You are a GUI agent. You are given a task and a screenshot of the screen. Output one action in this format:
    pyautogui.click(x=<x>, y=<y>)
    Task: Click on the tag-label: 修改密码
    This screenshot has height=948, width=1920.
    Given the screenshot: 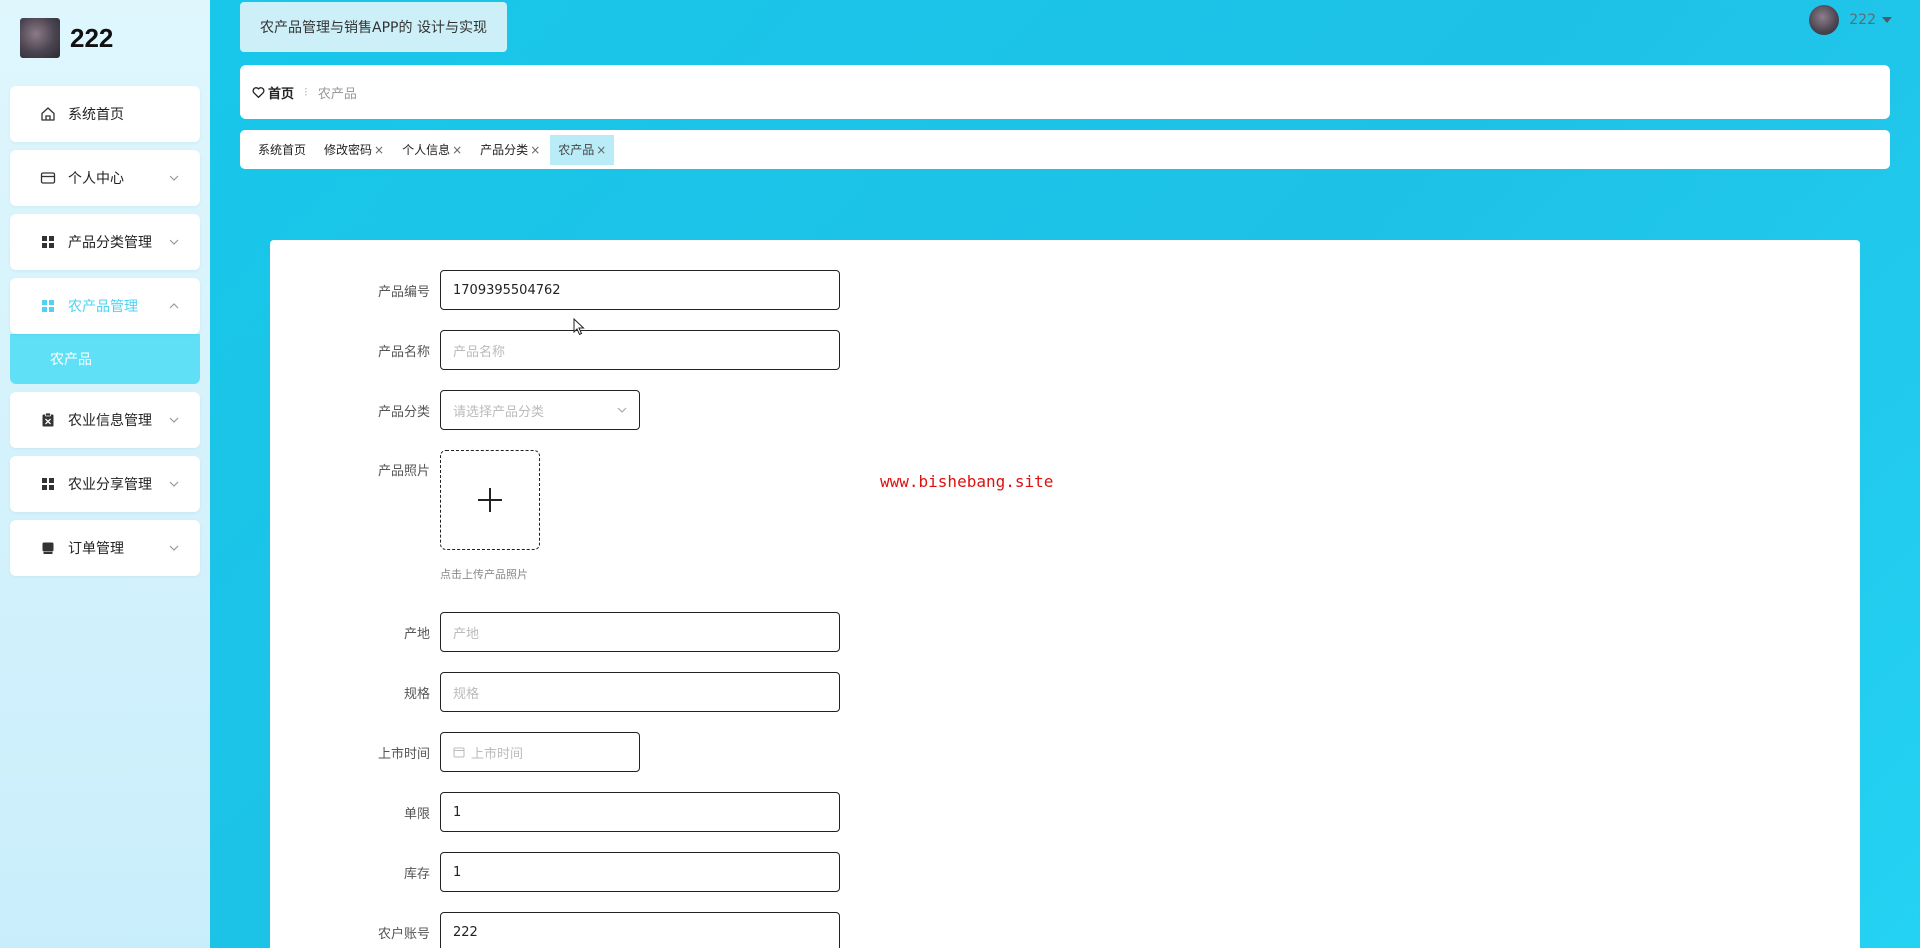 What is the action you would take?
    pyautogui.click(x=348, y=150)
    